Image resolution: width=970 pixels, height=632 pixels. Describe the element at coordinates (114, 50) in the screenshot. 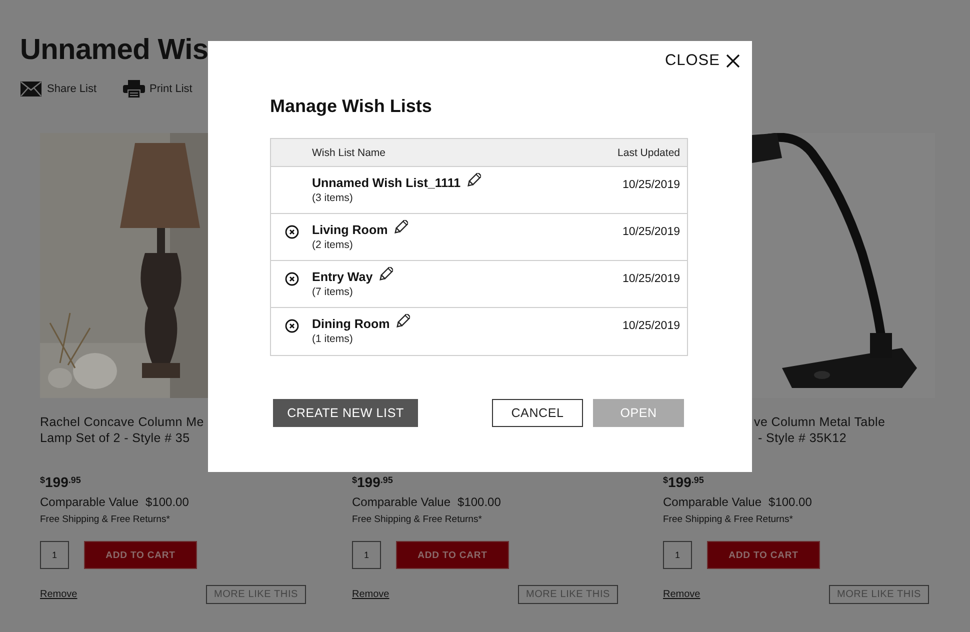

I see `page-title: Unnamed Wis` at that location.